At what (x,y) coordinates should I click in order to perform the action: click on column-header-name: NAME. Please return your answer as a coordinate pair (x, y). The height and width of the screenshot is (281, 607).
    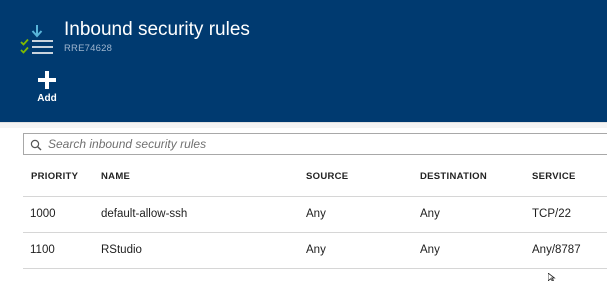
    Looking at the image, I should click on (115, 177).